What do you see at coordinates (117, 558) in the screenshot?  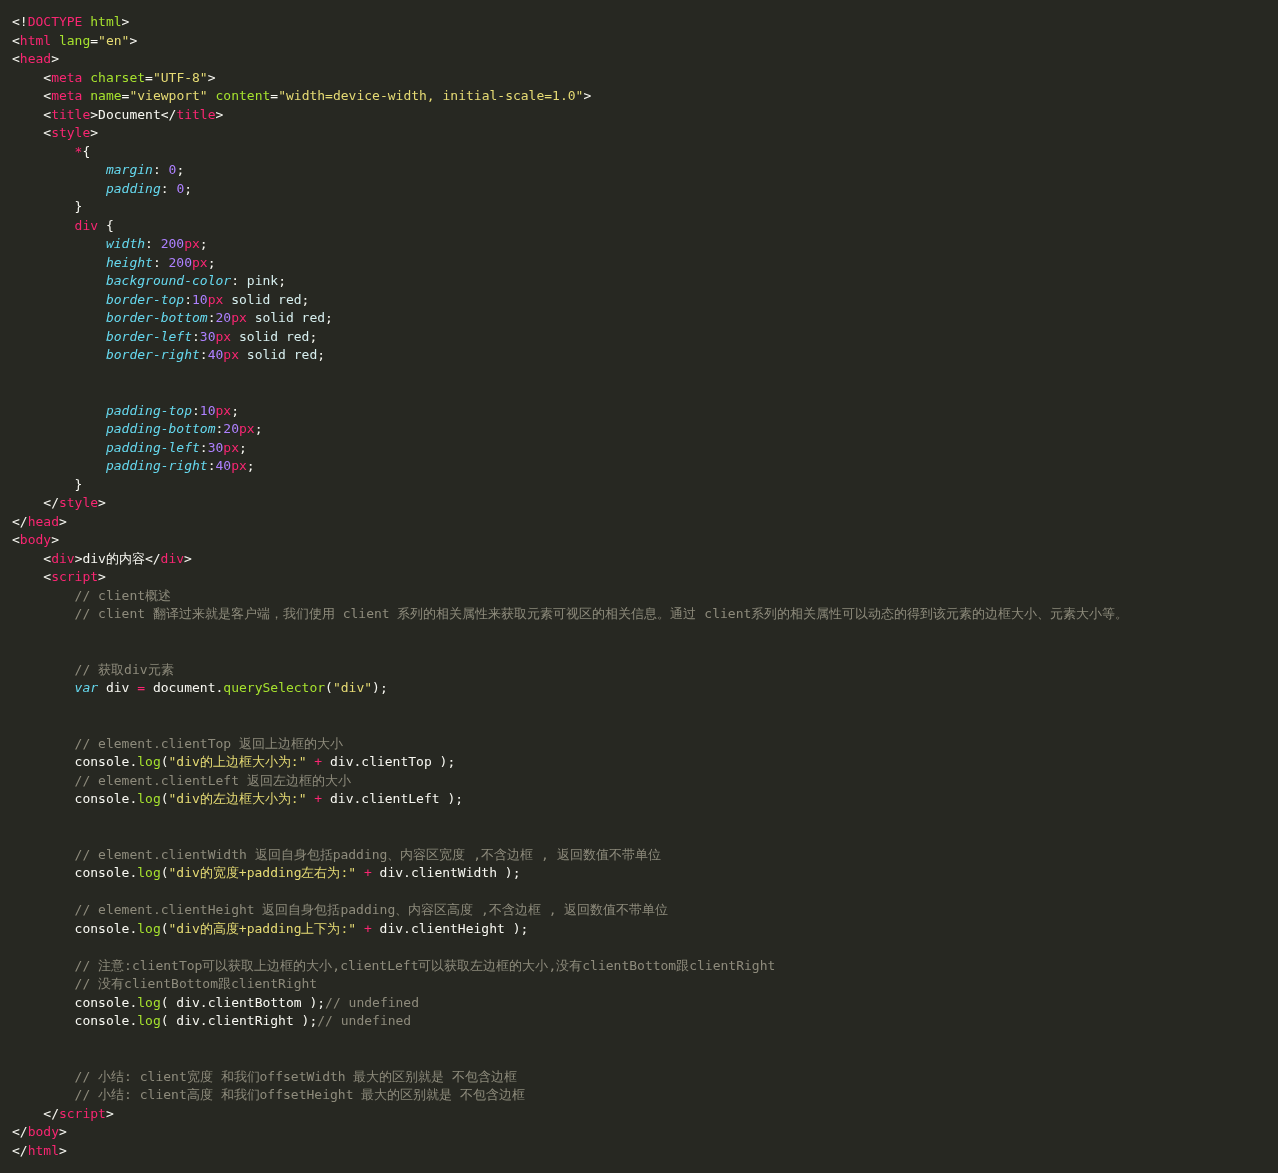 I see `code-line: <div>div的内容</div>` at bounding box center [117, 558].